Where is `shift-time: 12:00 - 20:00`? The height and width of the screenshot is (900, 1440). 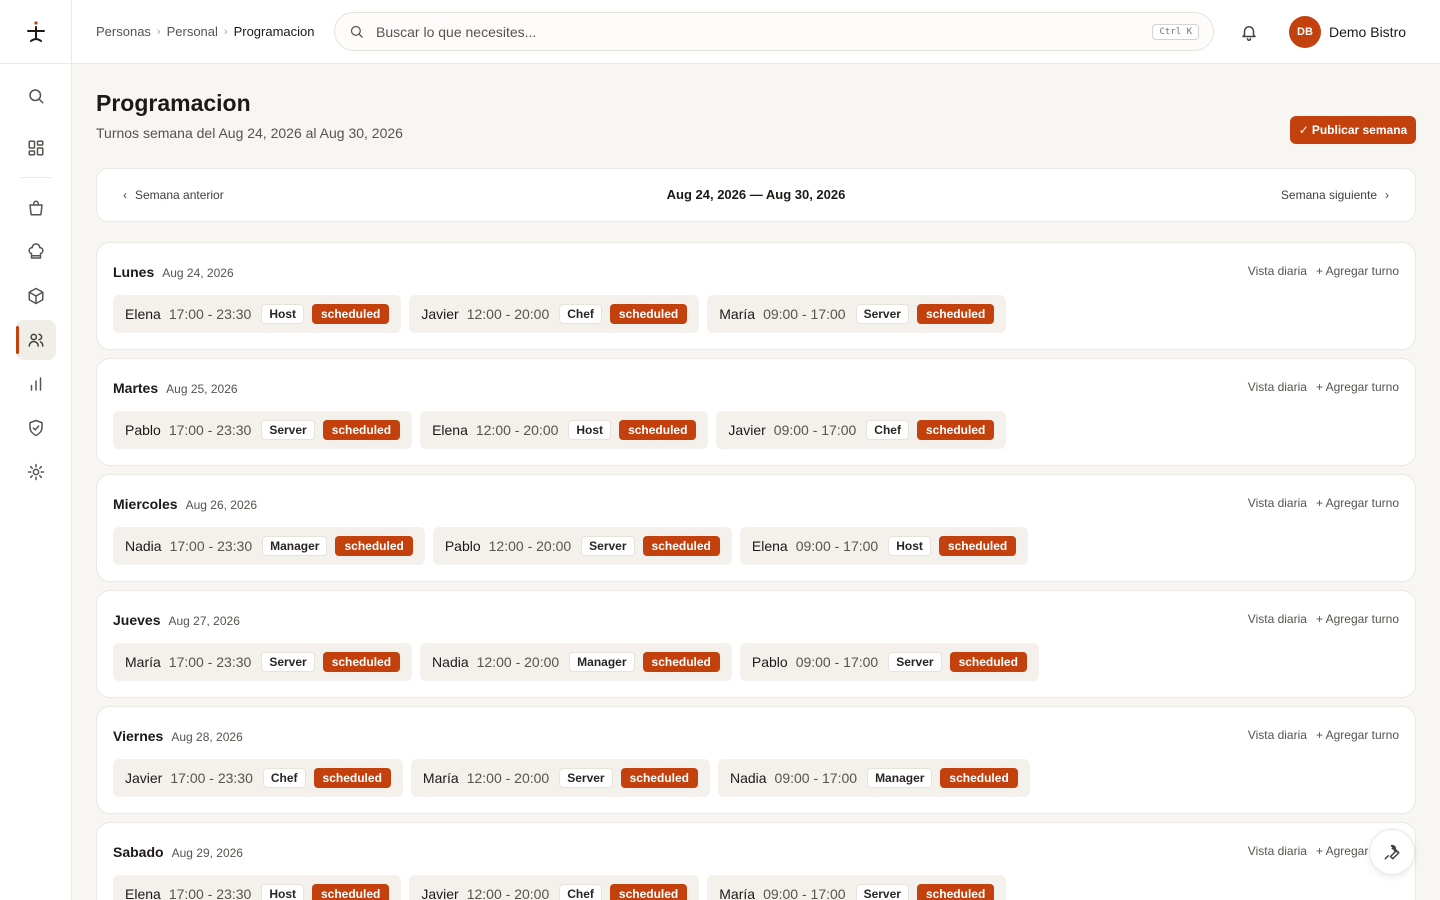 shift-time: 12:00 - 20:00 is located at coordinates (508, 778).